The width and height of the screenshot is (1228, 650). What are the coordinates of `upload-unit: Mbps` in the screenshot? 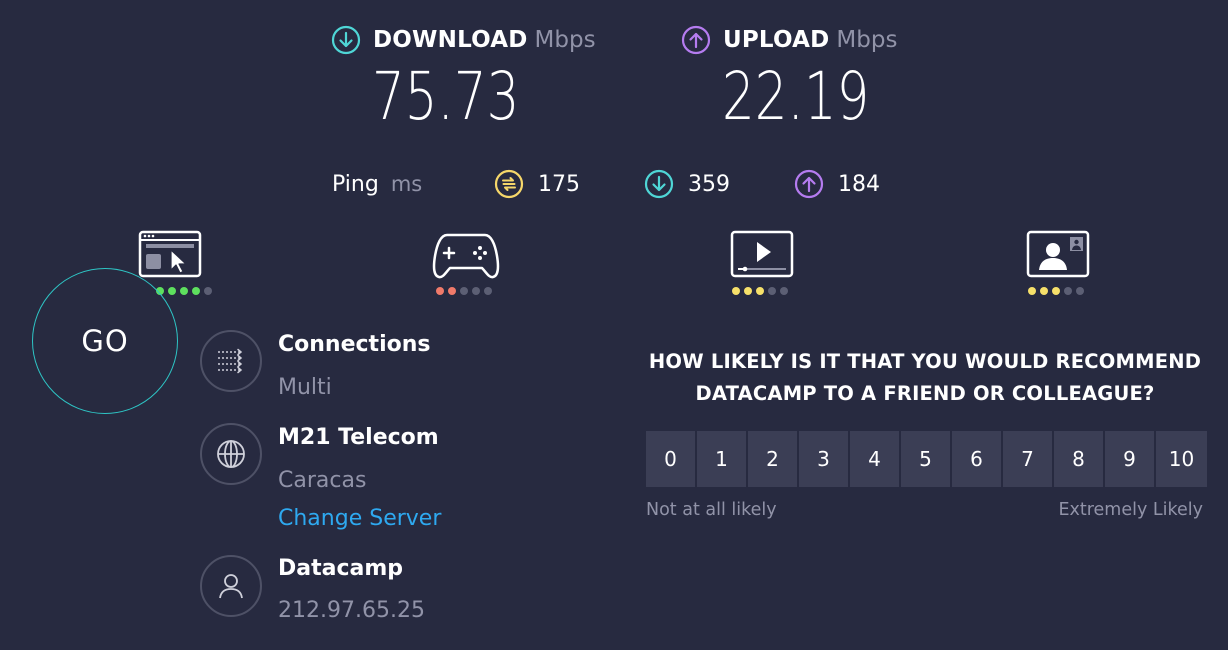 It's located at (867, 40).